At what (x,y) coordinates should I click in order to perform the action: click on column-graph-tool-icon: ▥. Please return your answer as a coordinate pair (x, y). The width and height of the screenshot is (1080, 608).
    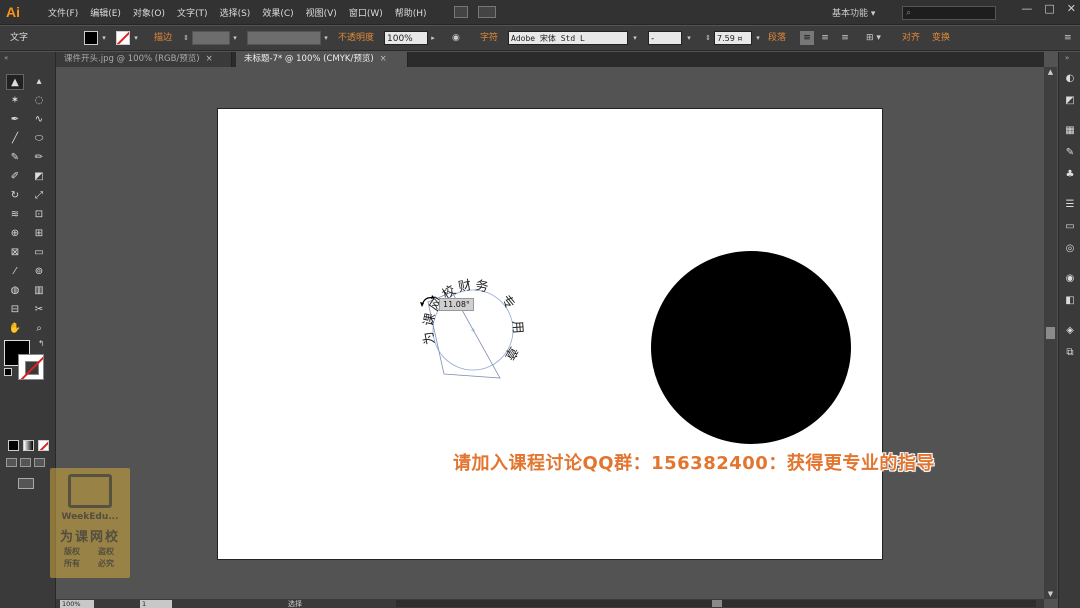
    Looking at the image, I should click on (39, 291).